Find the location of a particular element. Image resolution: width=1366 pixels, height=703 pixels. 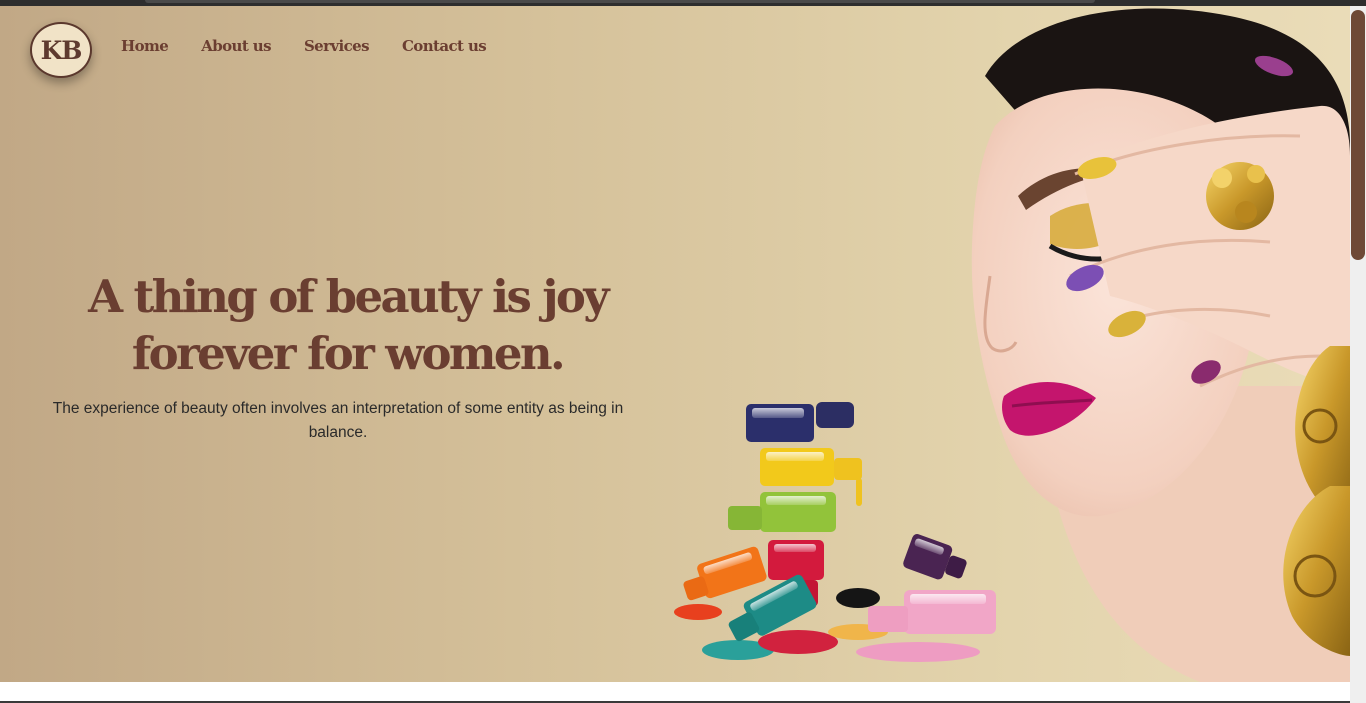

nav-link-about: About us is located at coordinates (236, 46).